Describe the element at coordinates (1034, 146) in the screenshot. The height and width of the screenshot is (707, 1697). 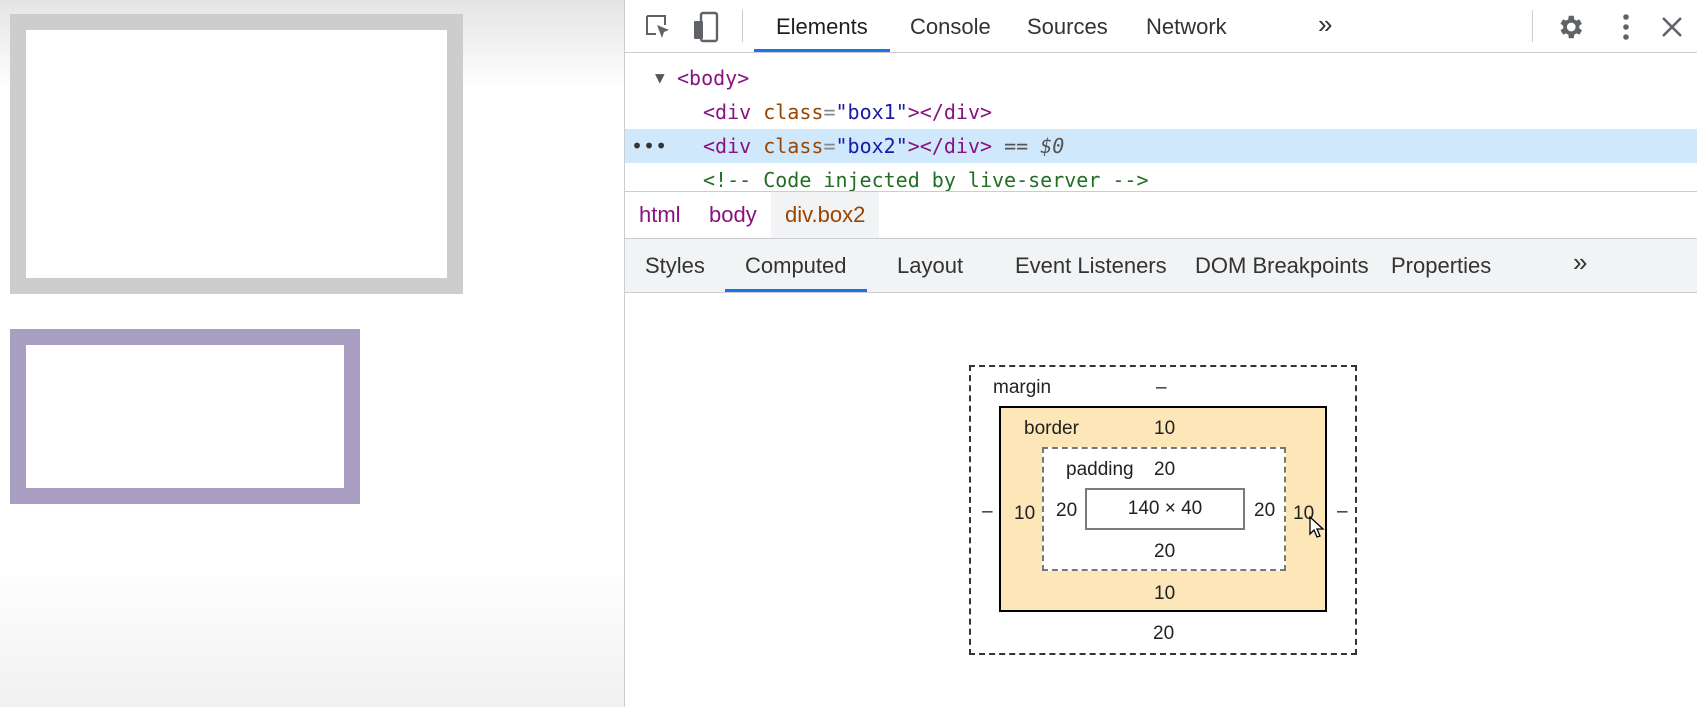
I see `console-ref: == $0` at that location.